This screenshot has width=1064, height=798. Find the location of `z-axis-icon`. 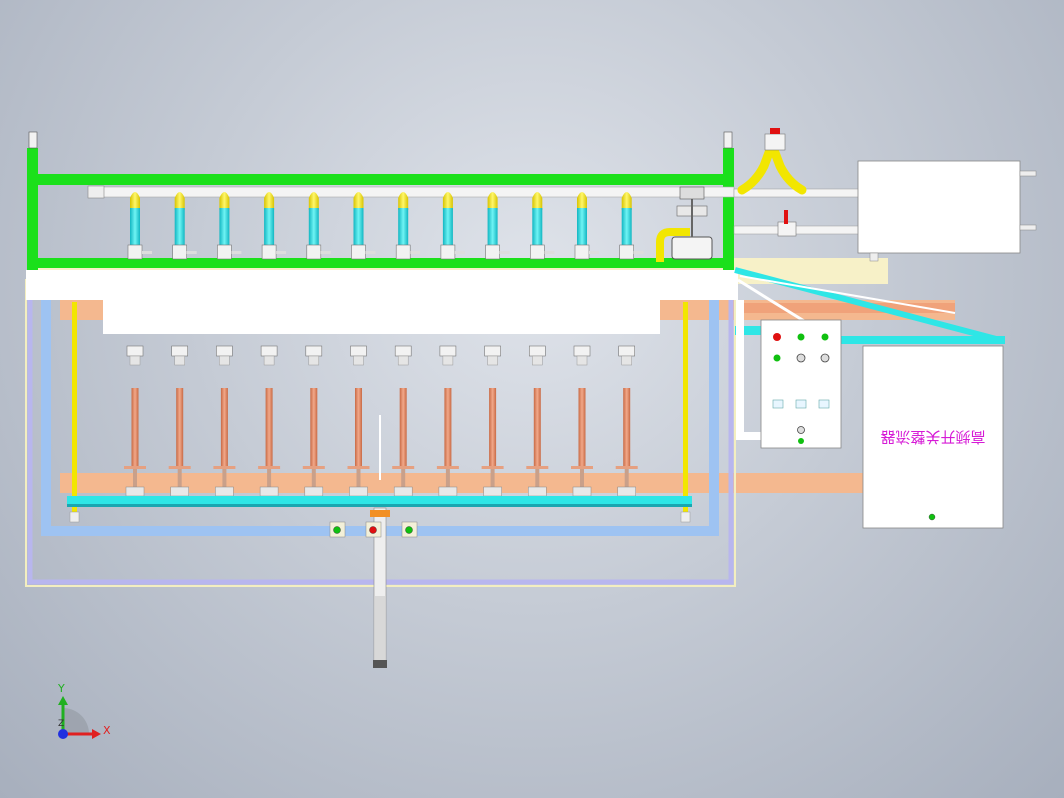

z-axis-icon is located at coordinates (63, 734).